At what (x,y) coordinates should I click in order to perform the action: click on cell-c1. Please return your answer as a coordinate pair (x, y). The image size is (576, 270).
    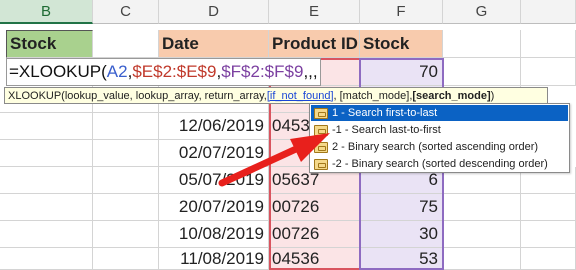
    Looking at the image, I should click on (126, 44).